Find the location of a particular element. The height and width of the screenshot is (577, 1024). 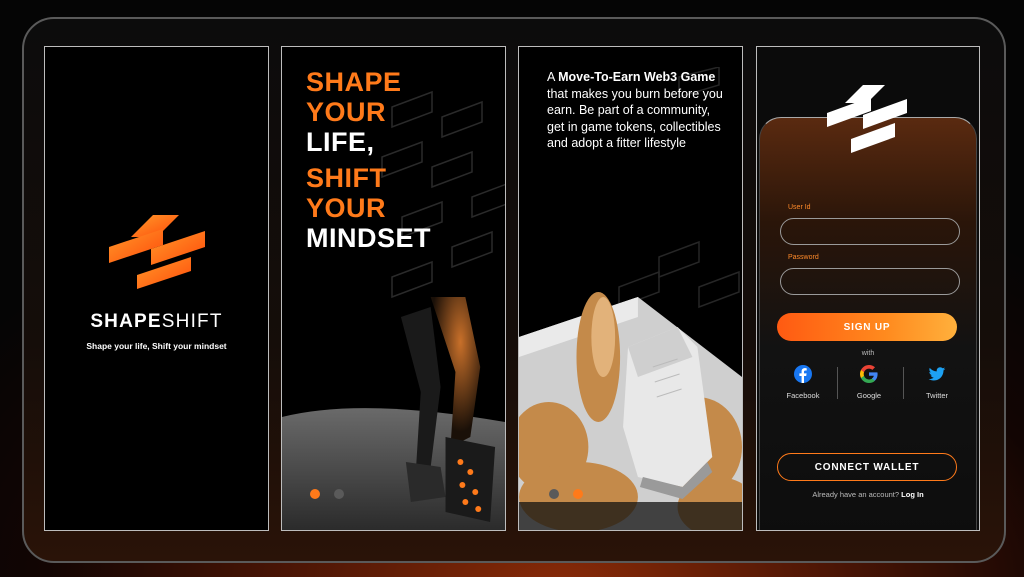

facebook-label: Facebook is located at coordinates (803, 395).